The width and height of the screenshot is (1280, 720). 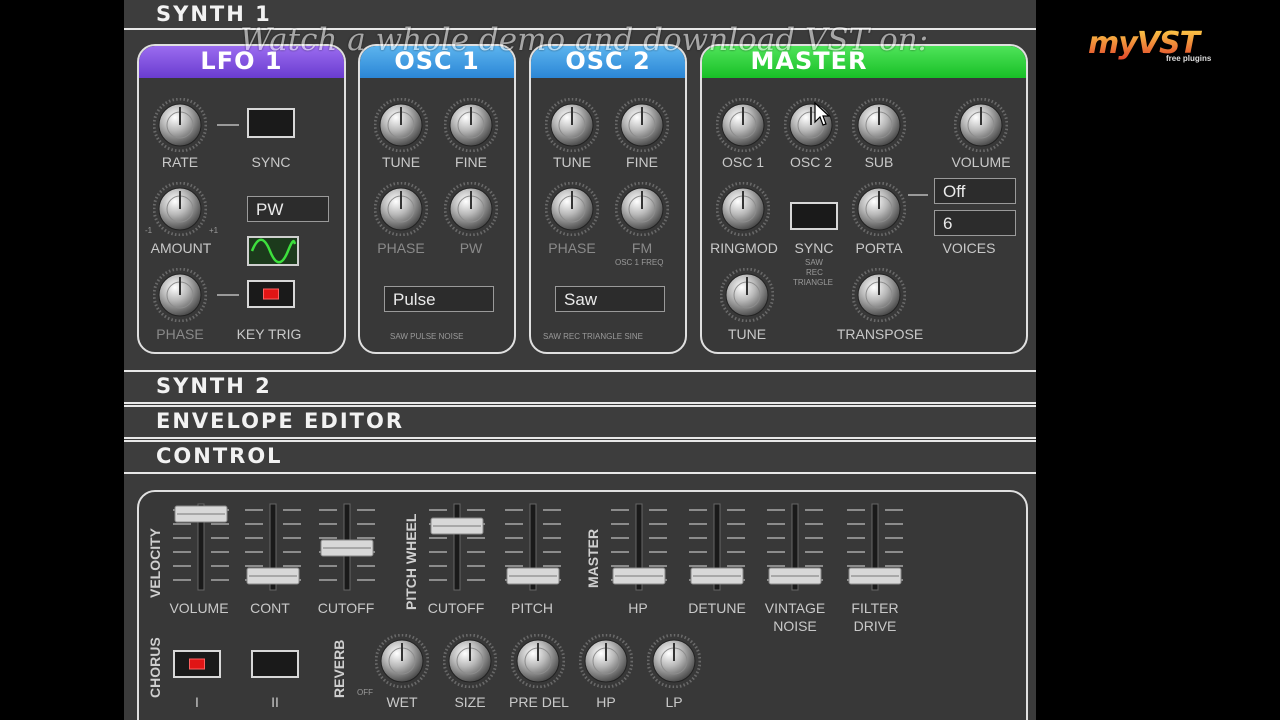 I want to click on reverb-hp-knob, so click(x=606, y=661).